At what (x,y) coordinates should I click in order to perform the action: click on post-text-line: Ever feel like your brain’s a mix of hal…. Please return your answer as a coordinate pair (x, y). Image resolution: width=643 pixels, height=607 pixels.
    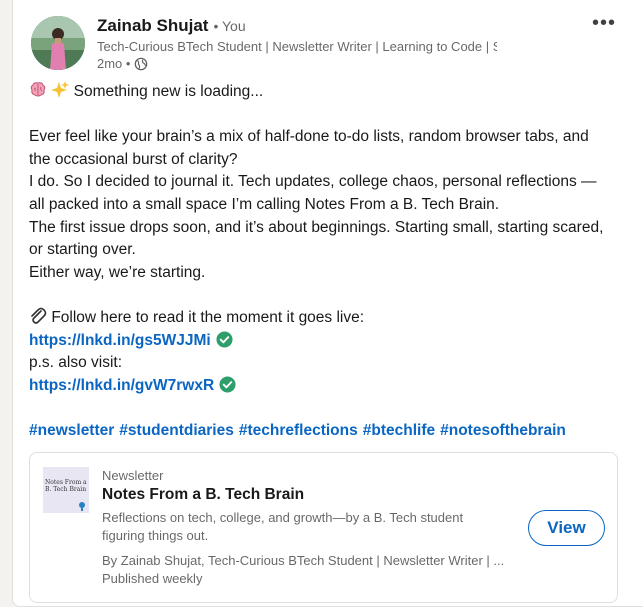
    Looking at the image, I should click on (309, 137).